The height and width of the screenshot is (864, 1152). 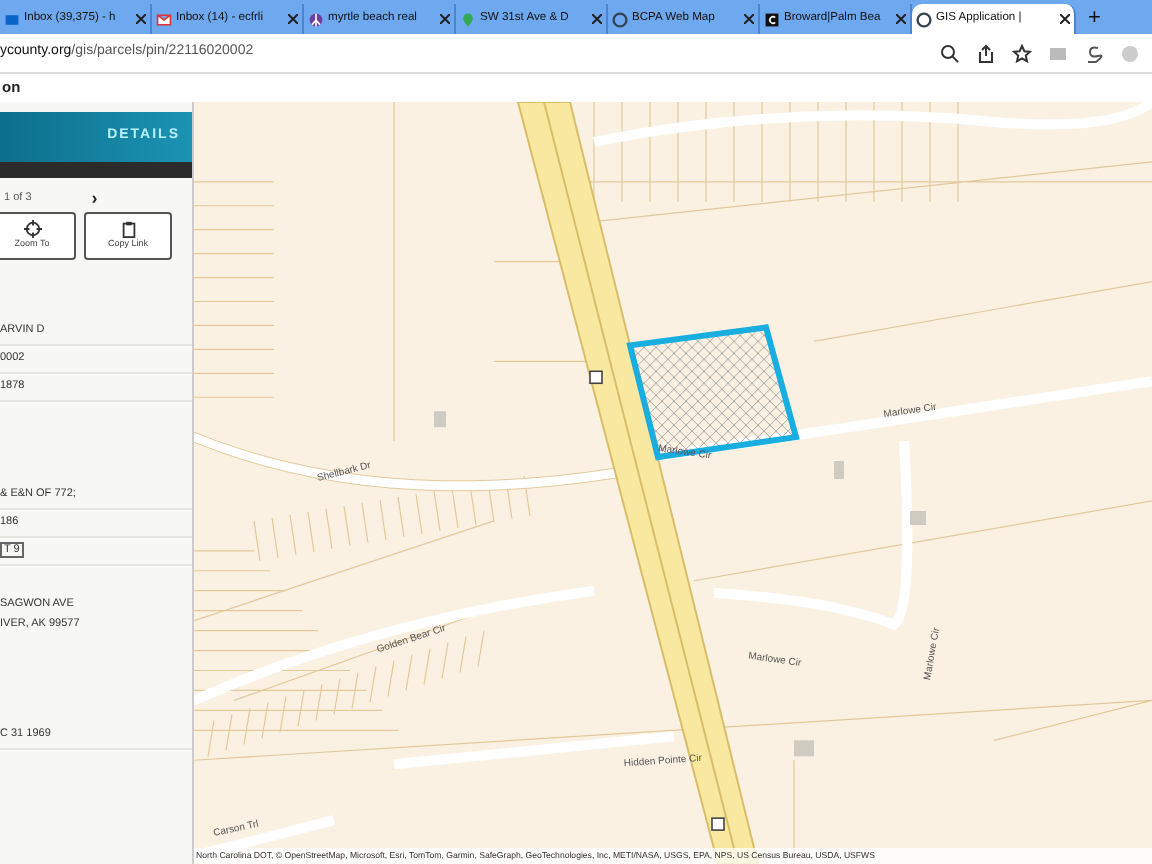 What do you see at coordinates (950, 53) in the screenshot?
I see `zoom-icon` at bounding box center [950, 53].